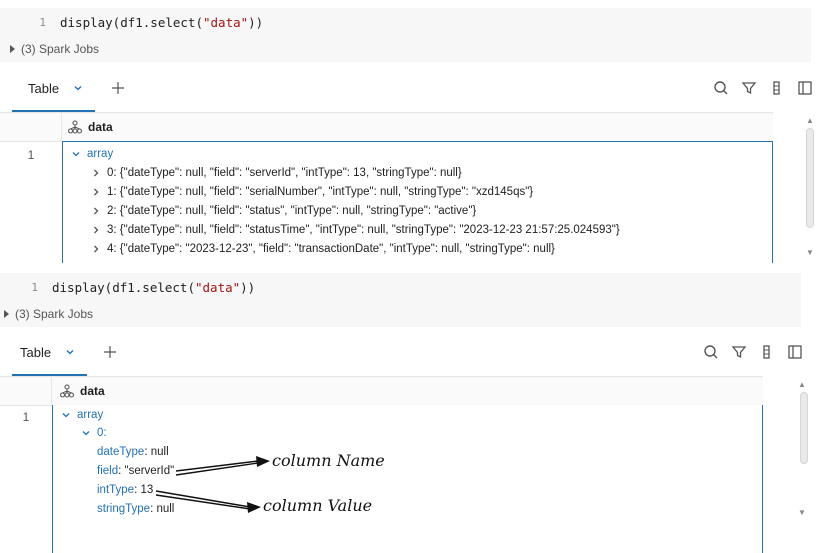 This screenshot has height=553, width=821. What do you see at coordinates (108, 471) in the screenshot?
I see `field-key: field` at bounding box center [108, 471].